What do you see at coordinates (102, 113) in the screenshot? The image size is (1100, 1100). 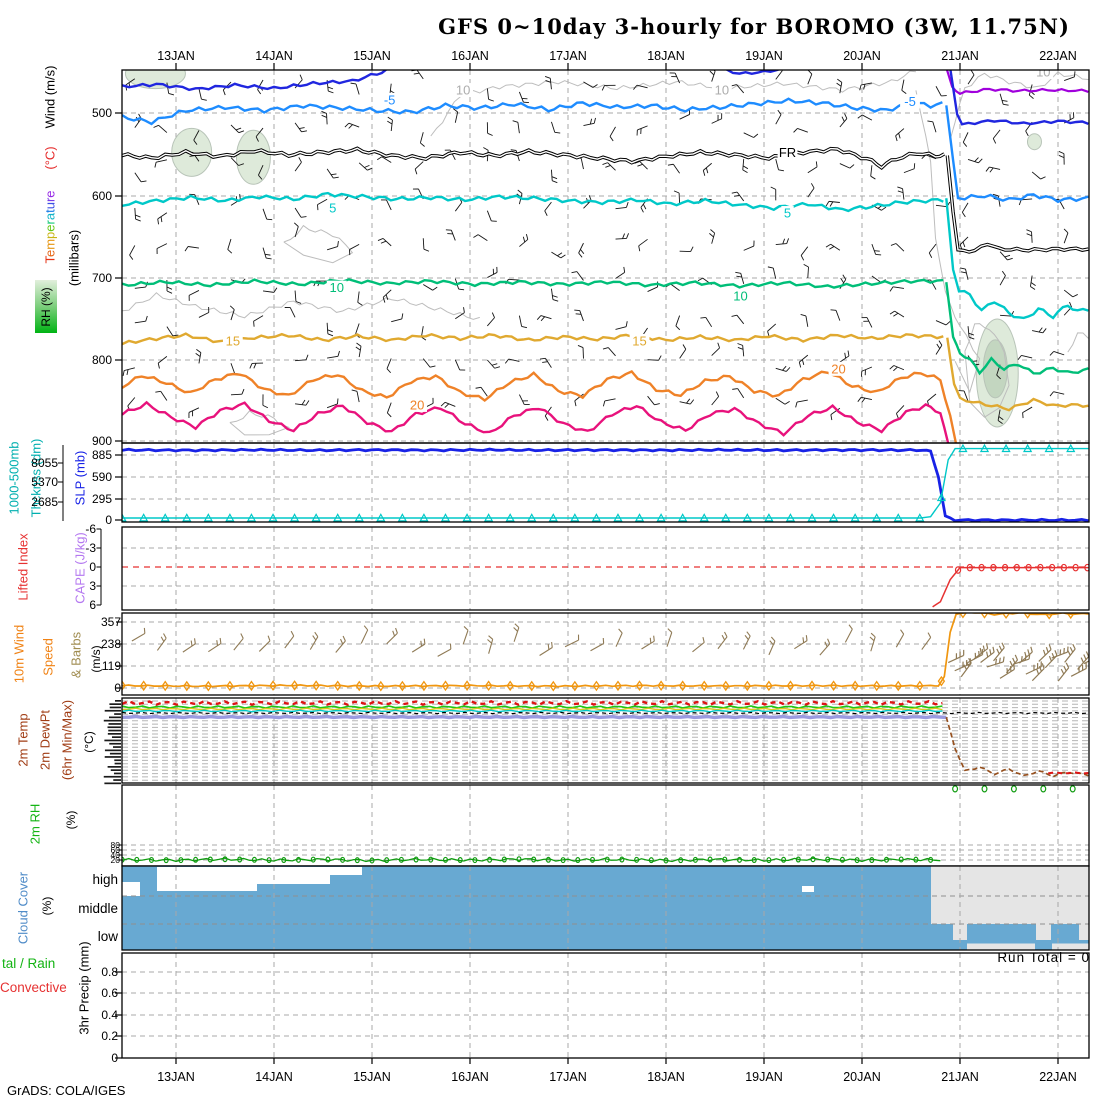 I see `svg-text: 500` at bounding box center [102, 113].